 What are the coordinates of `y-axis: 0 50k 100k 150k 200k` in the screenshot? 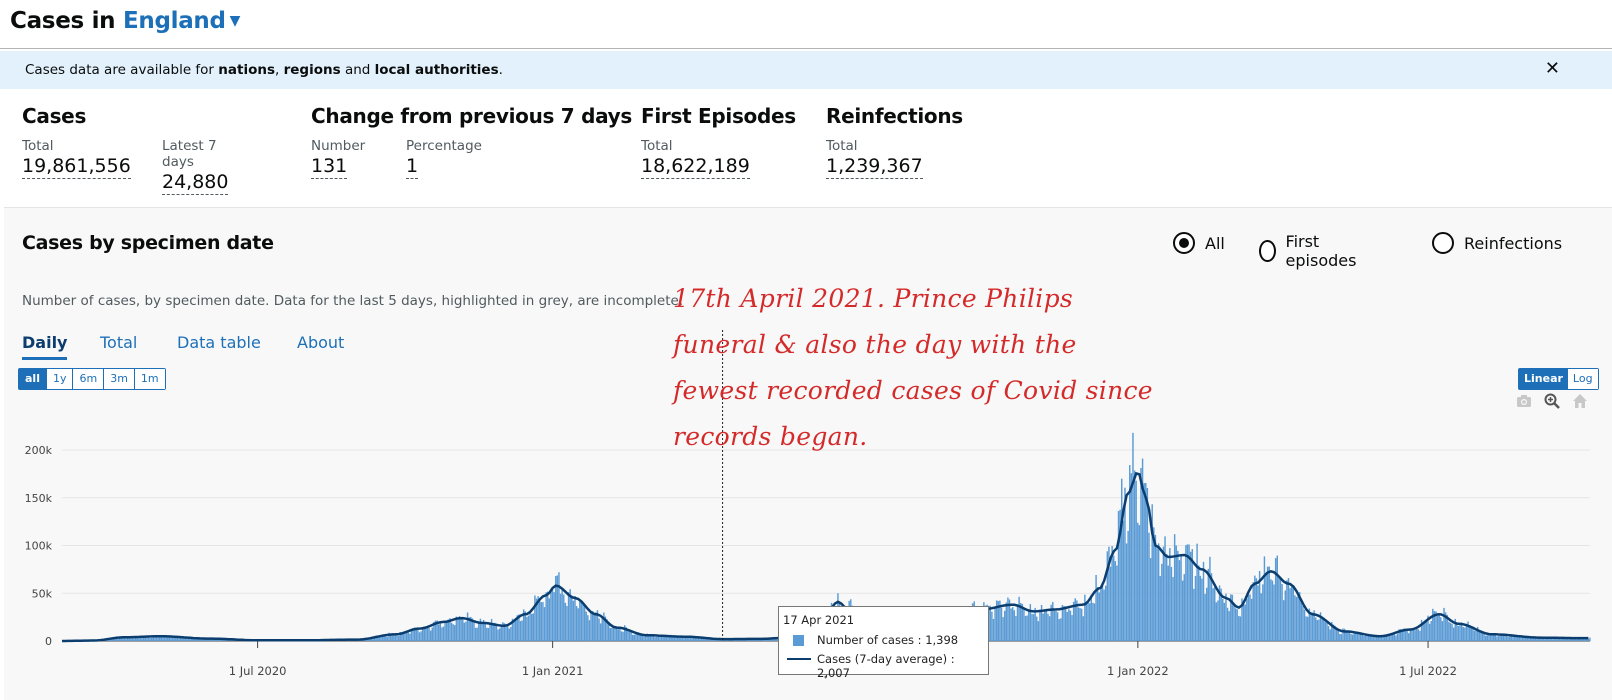 It's located at (39, 546).